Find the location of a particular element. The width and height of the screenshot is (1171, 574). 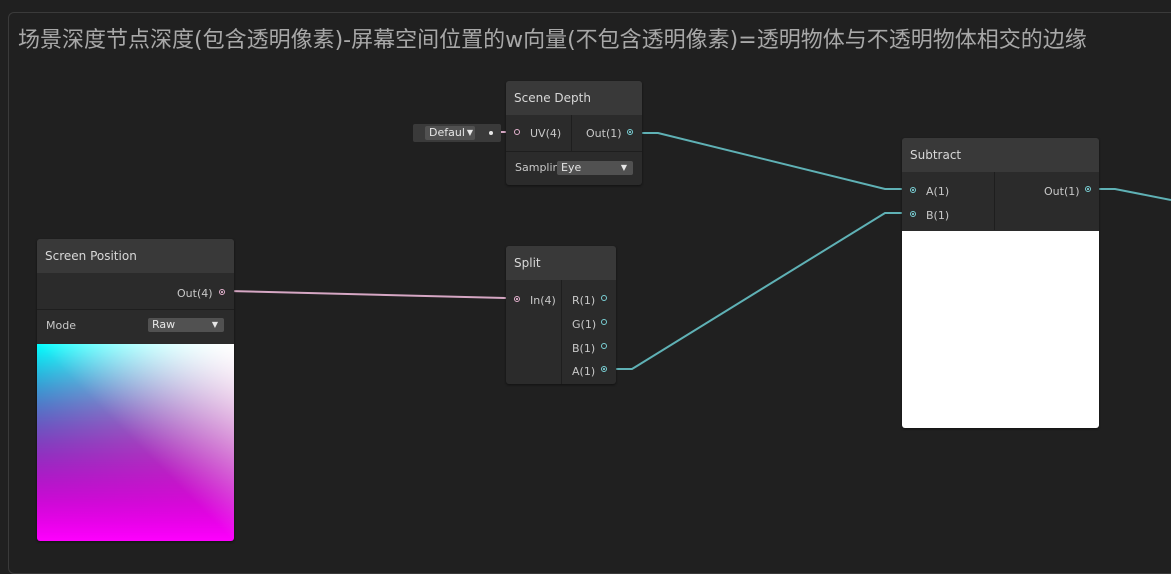

screen-position-output: Out(4) is located at coordinates (201, 293).